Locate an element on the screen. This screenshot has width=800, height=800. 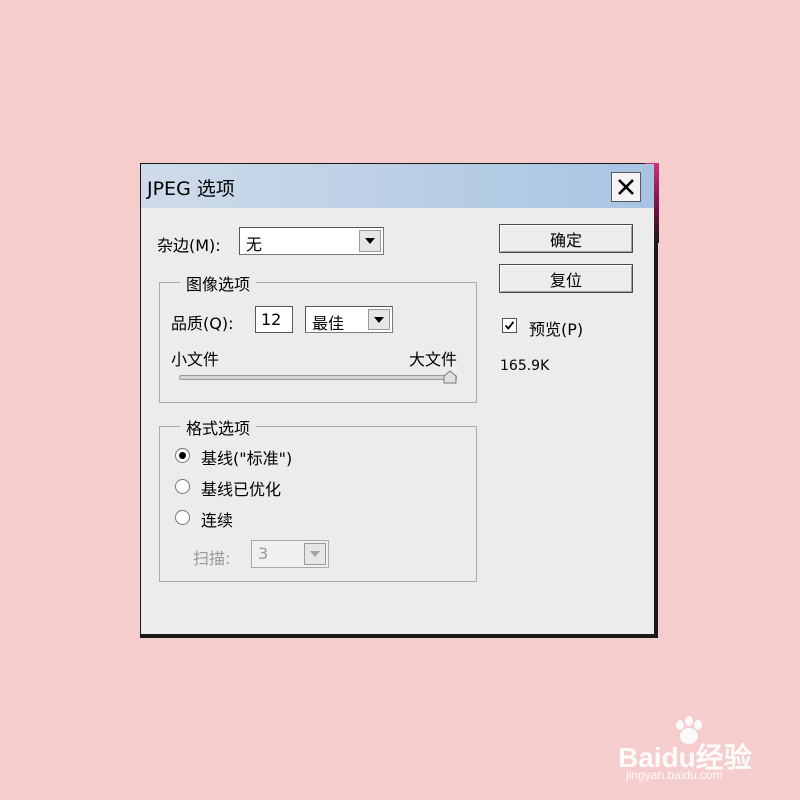
ok-button-label: 确定 is located at coordinates (565, 240).